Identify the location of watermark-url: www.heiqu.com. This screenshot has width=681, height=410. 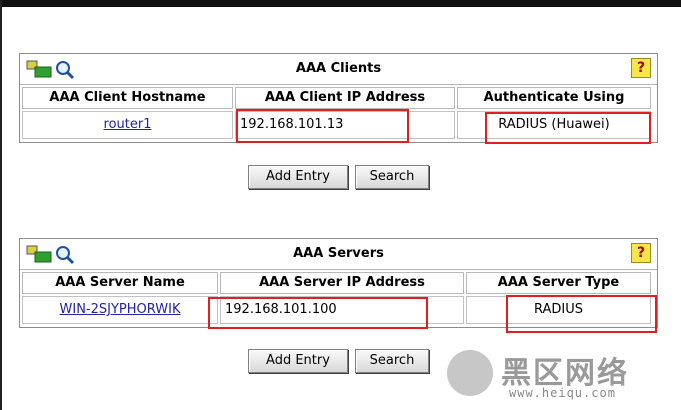
(562, 393).